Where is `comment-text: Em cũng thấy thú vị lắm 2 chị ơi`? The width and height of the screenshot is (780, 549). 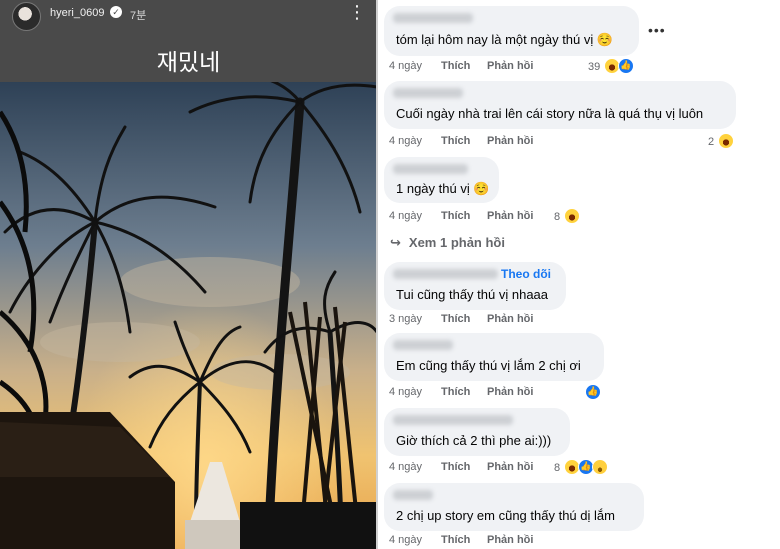
comment-text: Em cũng thấy thú vị lắm 2 chị ơi is located at coordinates (488, 365).